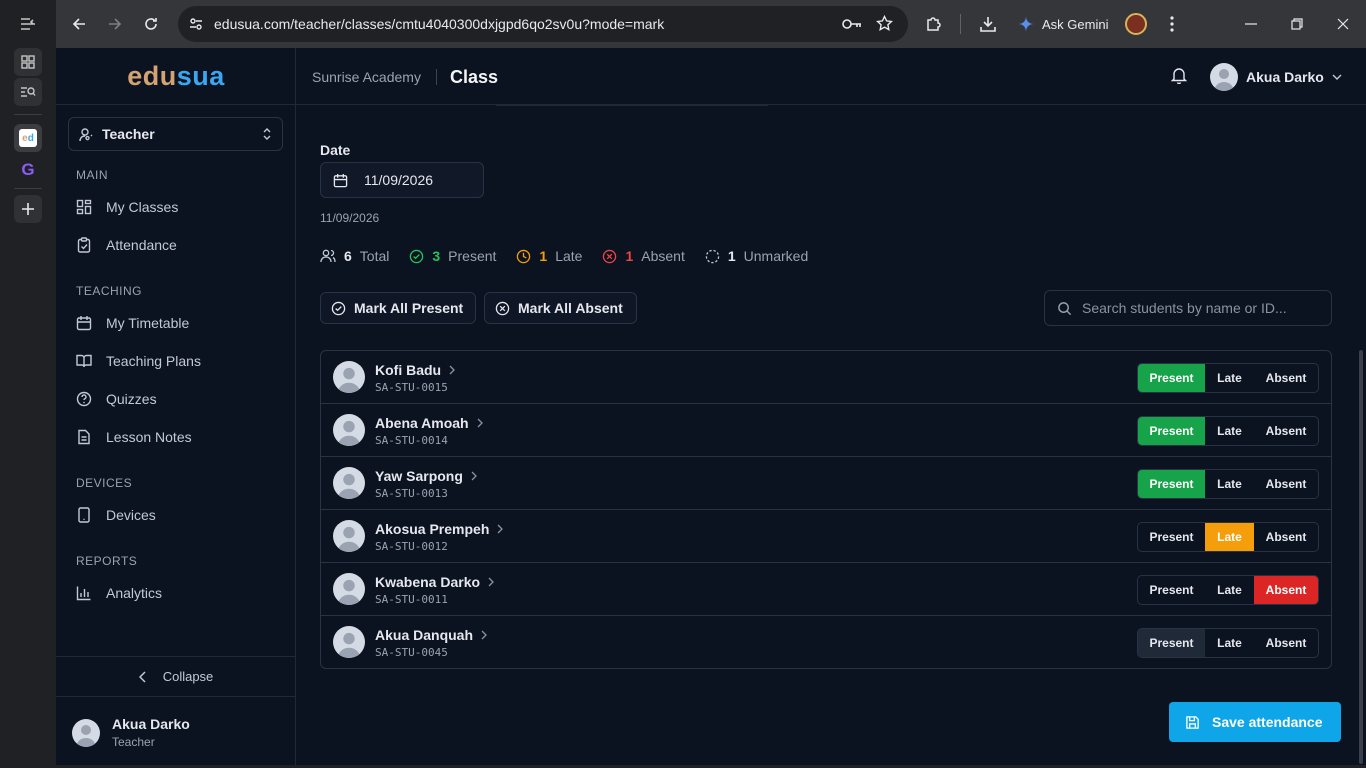 The width and height of the screenshot is (1366, 768). I want to click on reload-icon, so click(151, 24).